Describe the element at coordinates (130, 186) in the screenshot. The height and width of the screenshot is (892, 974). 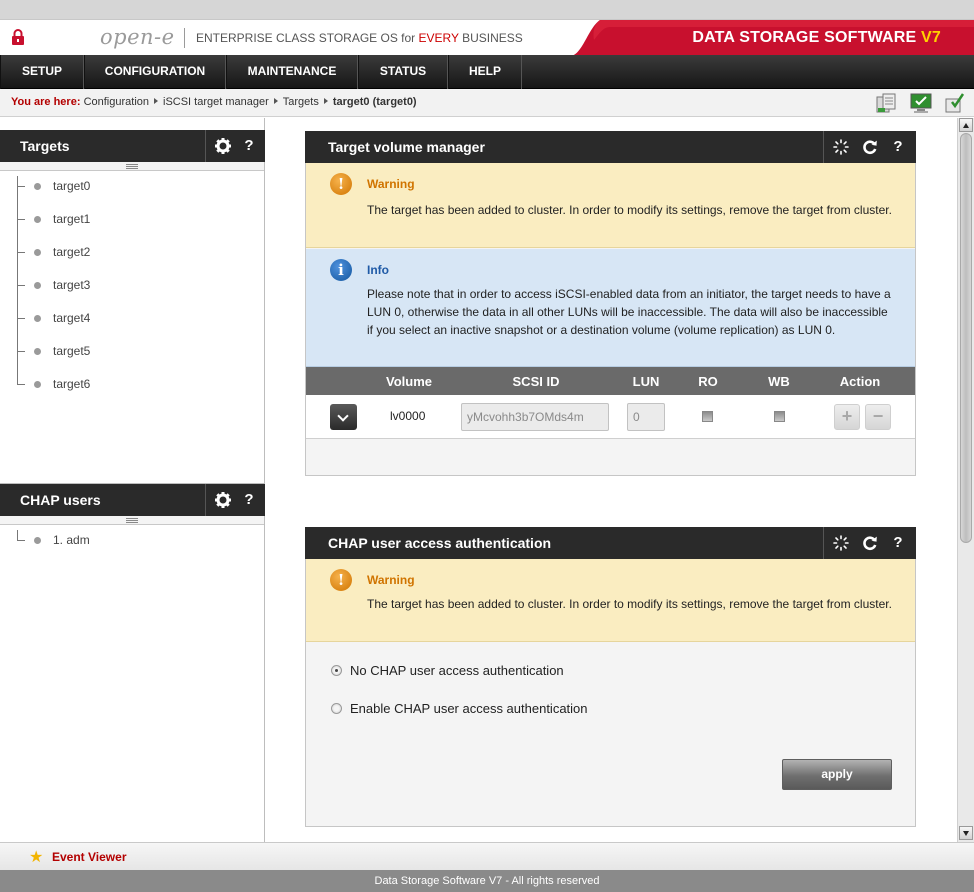
I see `tree-item-target0: target0` at that location.